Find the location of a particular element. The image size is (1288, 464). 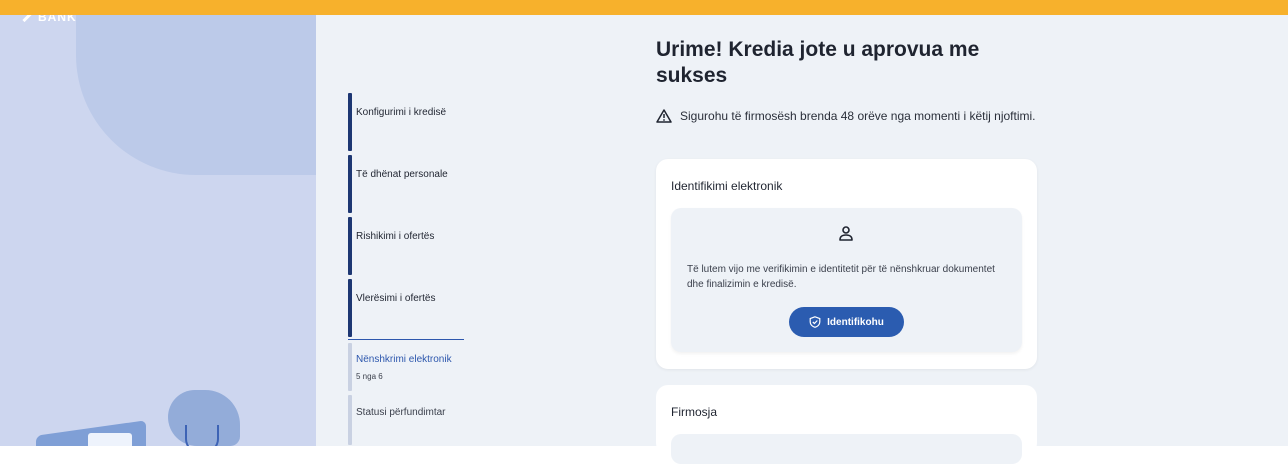

decorative-blob is located at coordinates (196, 95).